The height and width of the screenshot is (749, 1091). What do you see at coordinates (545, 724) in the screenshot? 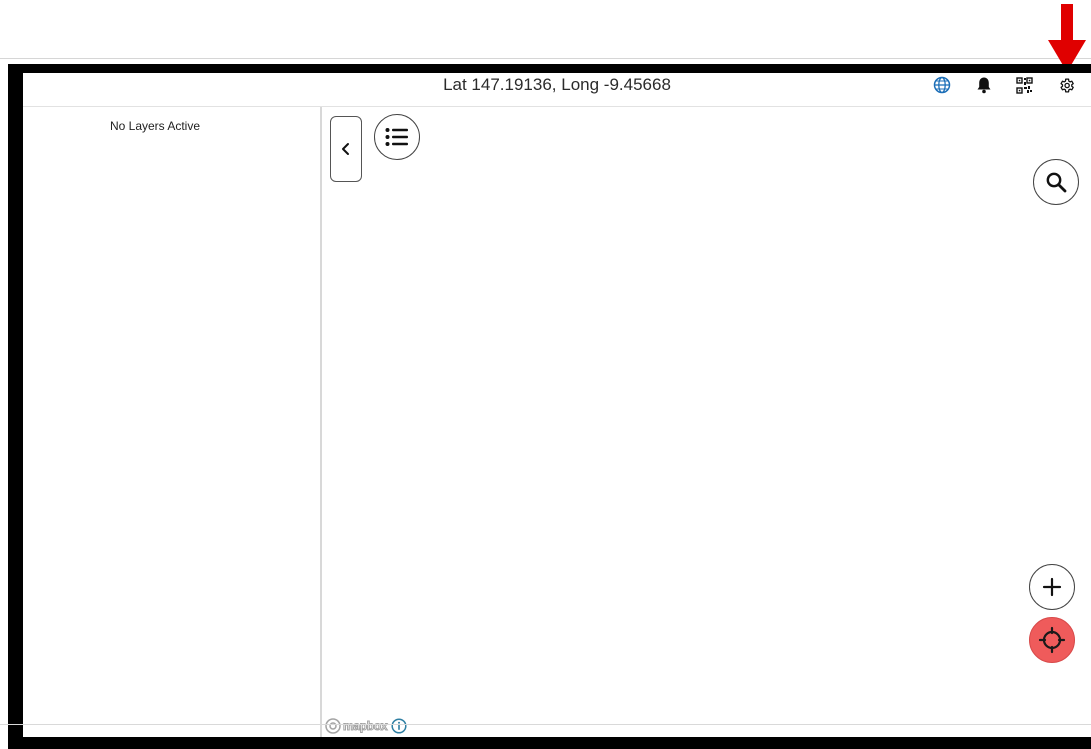
I see `browser-bottom-divider` at bounding box center [545, 724].